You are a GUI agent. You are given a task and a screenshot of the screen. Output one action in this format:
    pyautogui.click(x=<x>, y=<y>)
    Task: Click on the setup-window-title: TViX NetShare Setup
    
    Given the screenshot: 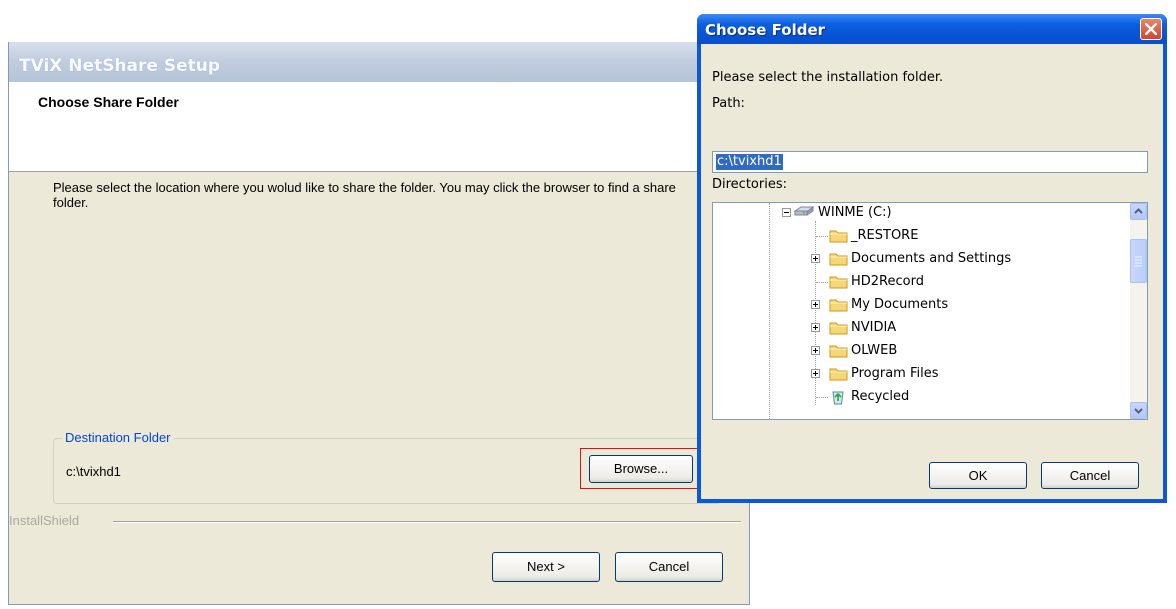 What is the action you would take?
    pyautogui.click(x=120, y=66)
    